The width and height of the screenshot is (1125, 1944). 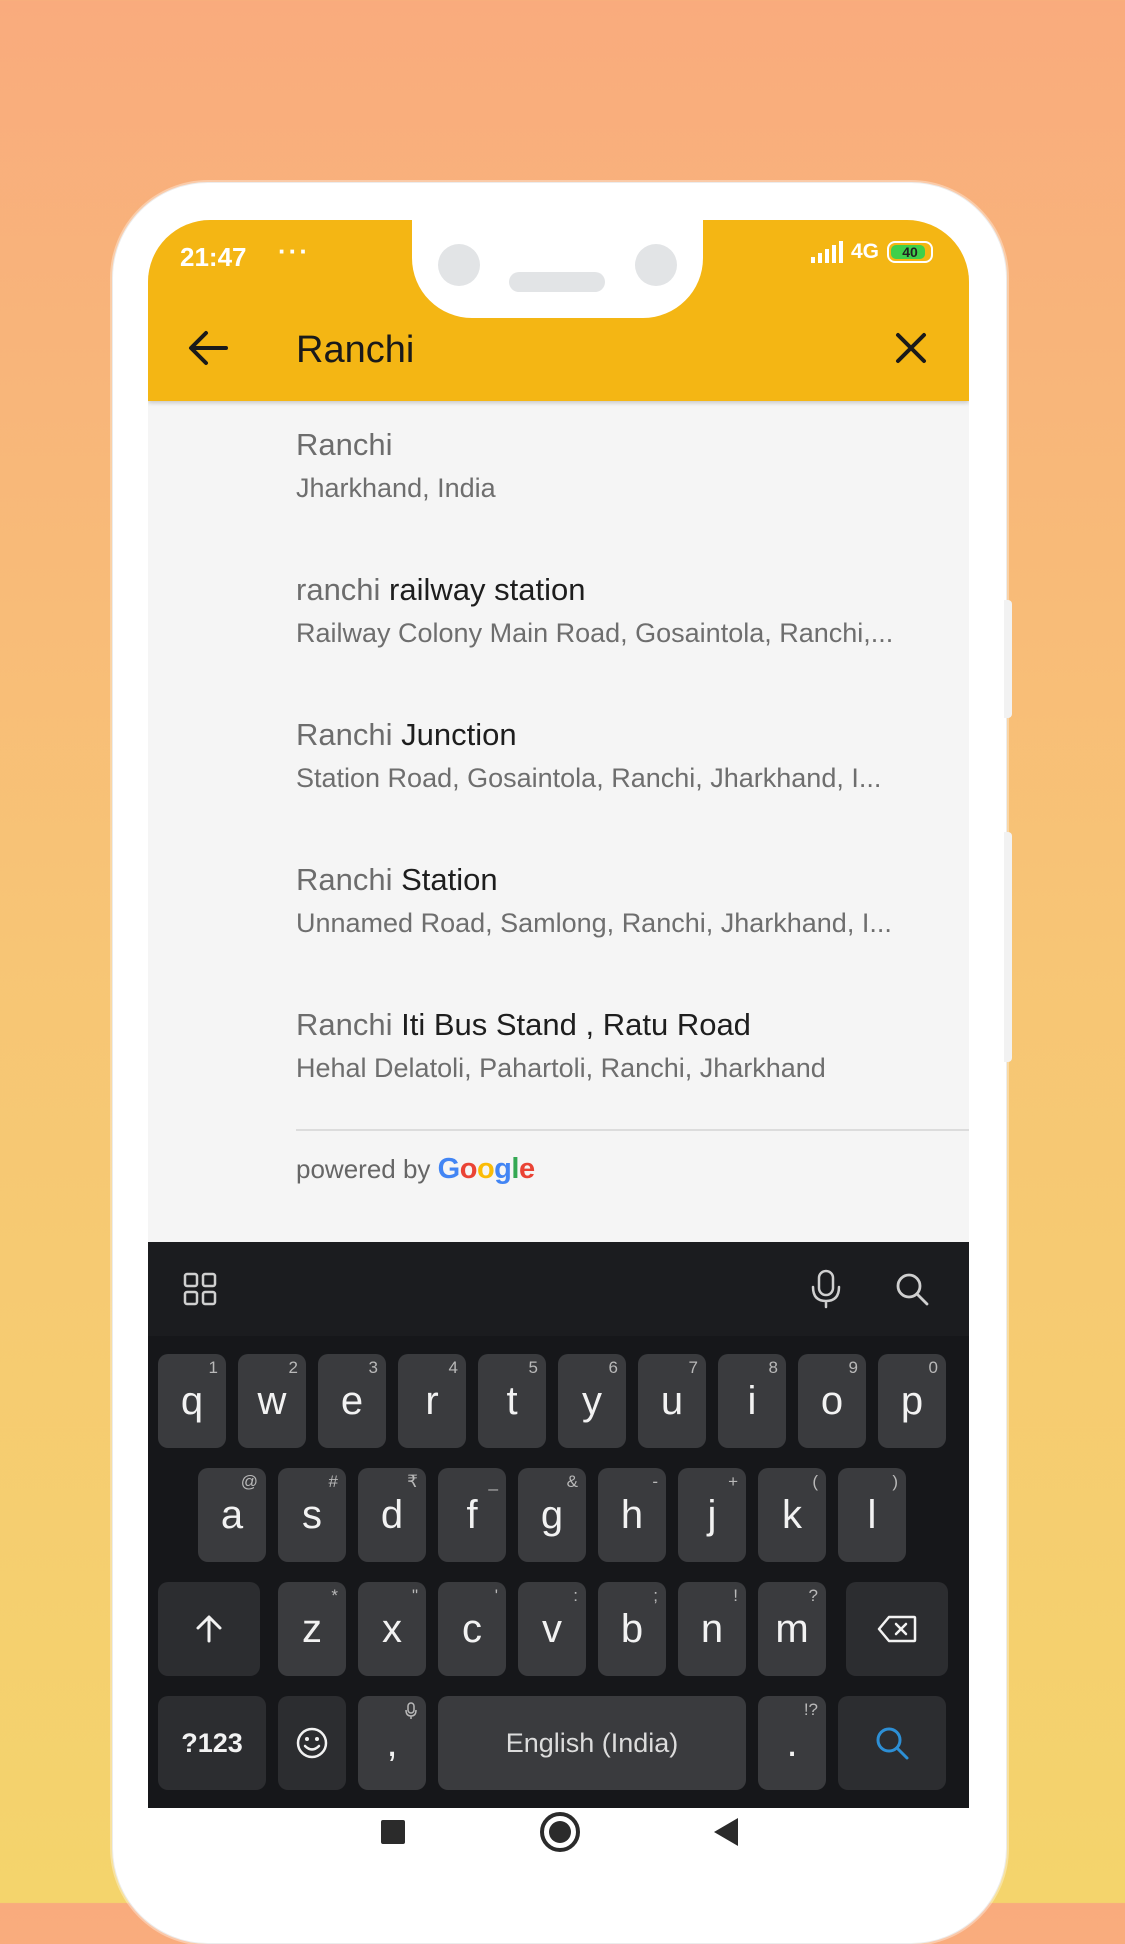 I want to click on square-icon, so click(x=393, y=1832).